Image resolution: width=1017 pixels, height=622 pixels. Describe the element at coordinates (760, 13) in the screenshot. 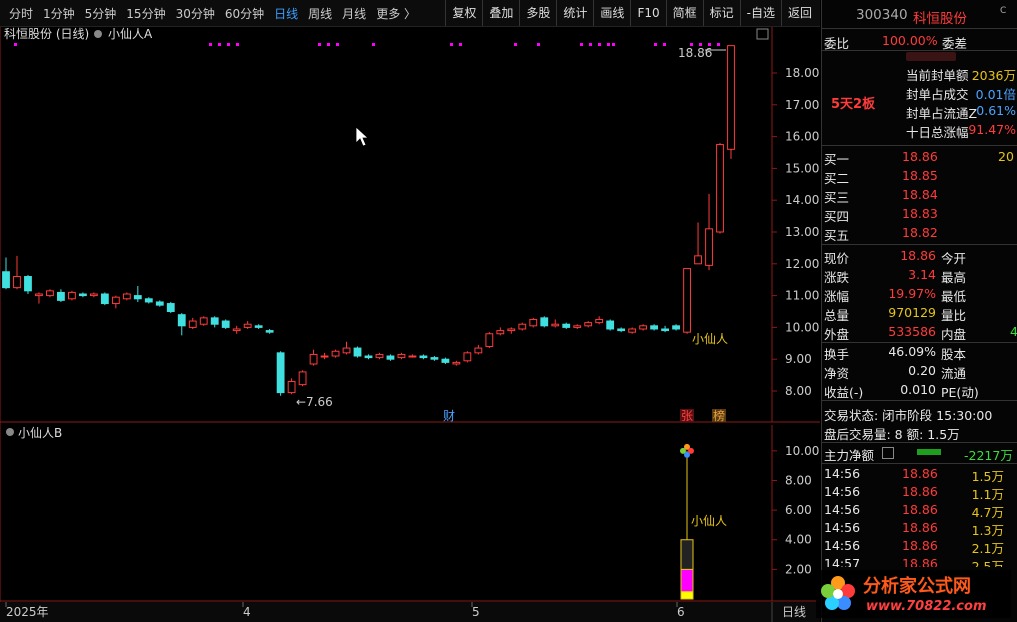

I see `tool-button-8: -自选` at that location.